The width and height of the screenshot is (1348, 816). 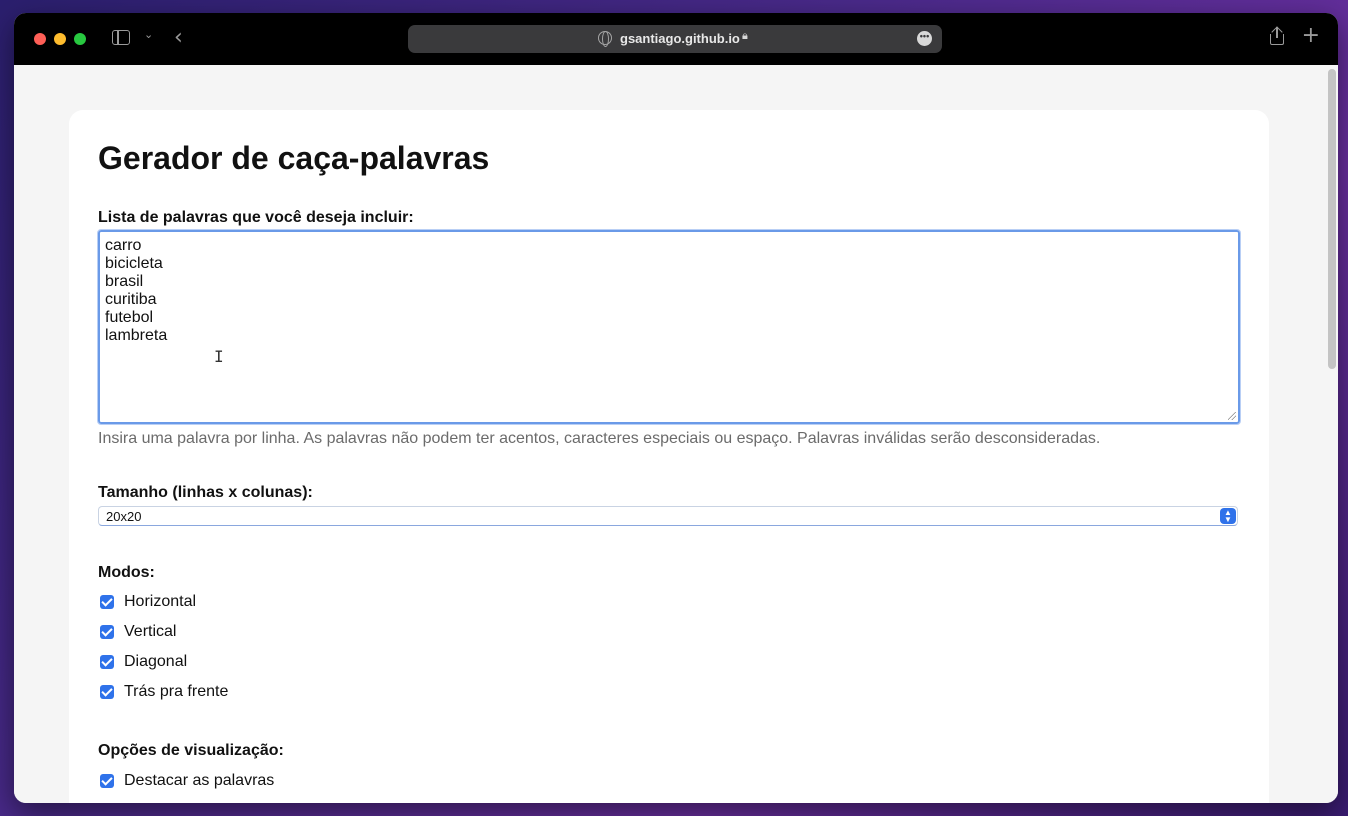 What do you see at coordinates (121, 37) in the screenshot?
I see `sidebar-icon` at bounding box center [121, 37].